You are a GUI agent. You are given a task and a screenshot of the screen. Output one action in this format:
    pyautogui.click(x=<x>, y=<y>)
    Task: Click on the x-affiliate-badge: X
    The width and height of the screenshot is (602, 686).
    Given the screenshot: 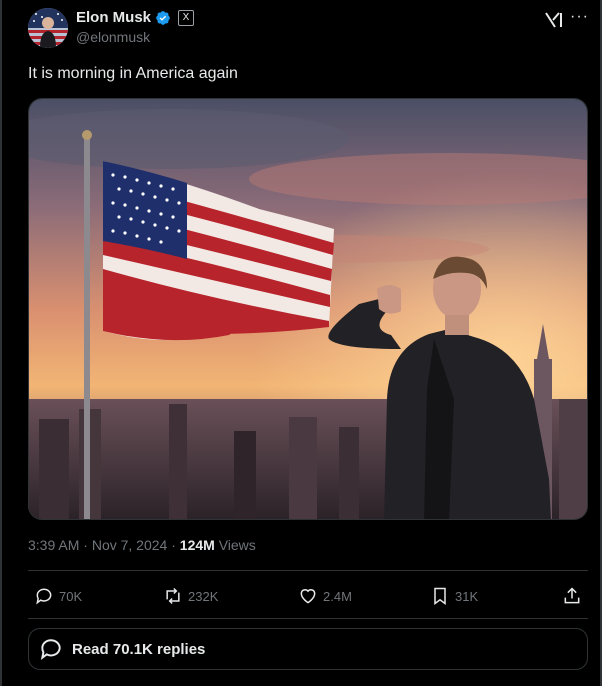 What is the action you would take?
    pyautogui.click(x=186, y=17)
    